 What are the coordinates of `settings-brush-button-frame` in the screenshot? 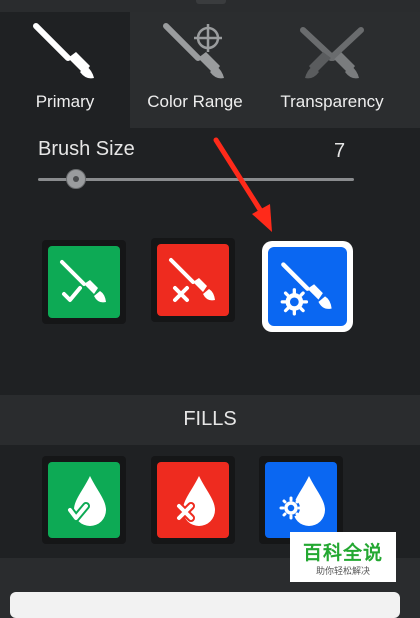 It's located at (307, 286).